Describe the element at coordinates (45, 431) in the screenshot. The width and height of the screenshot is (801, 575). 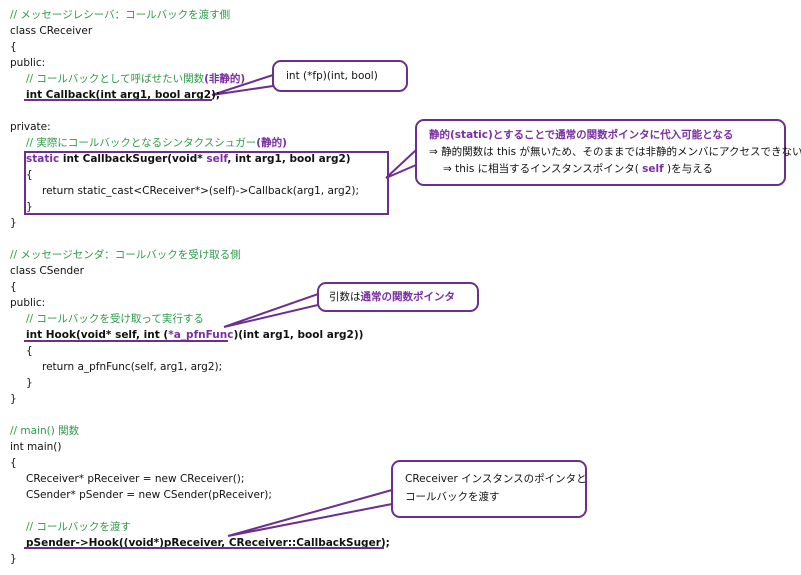
I see `code-comment: // main() 関数` at that location.